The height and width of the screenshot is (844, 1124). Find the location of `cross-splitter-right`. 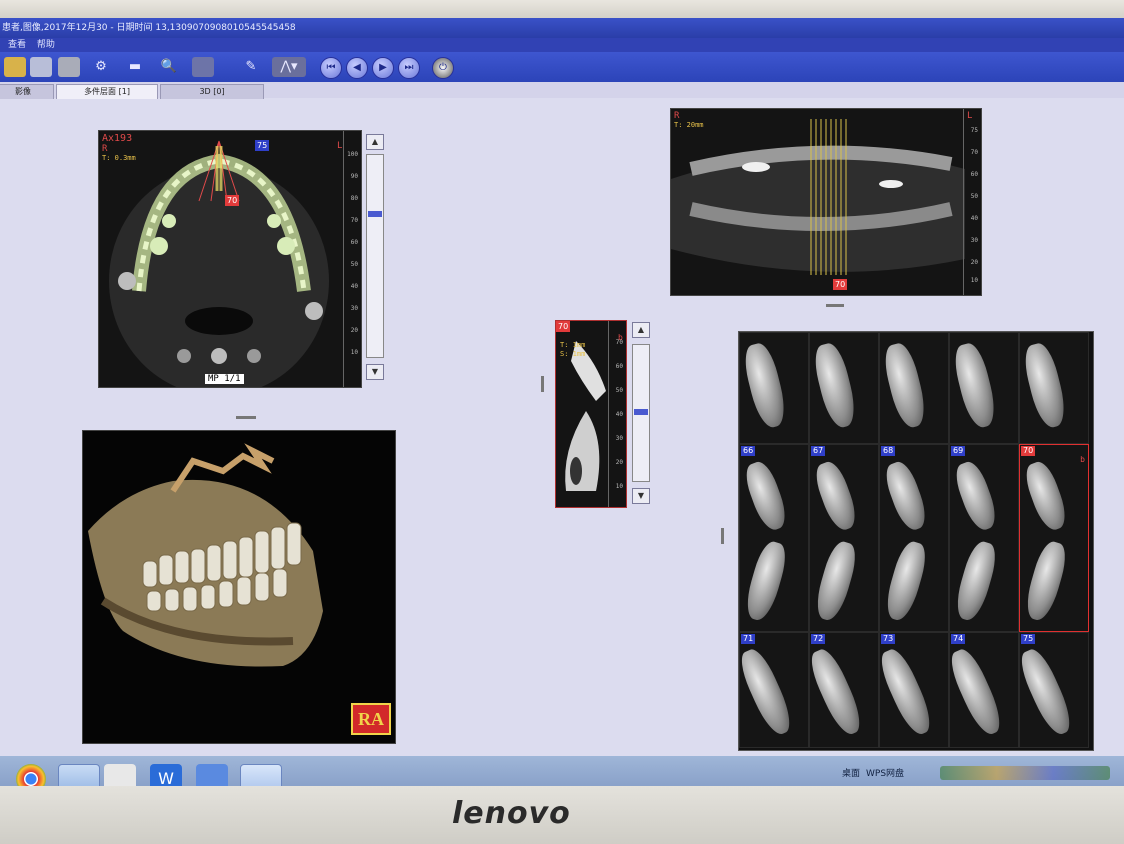

cross-splitter-right is located at coordinates (722, 536).